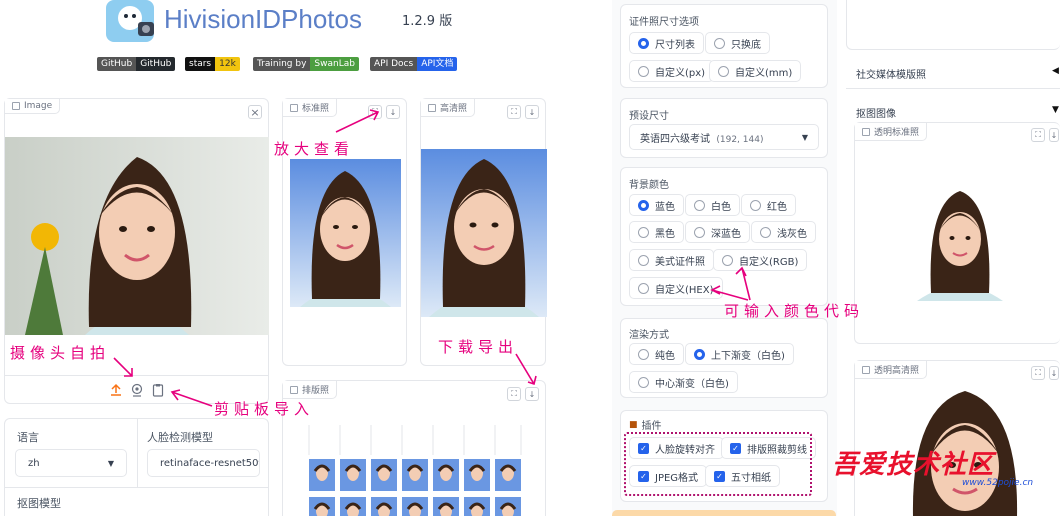 Image resolution: width=1060 pixels, height=516 pixels. Describe the element at coordinates (180, 437) in the screenshot. I see `face-model-label: 人脸检测模型` at that location.